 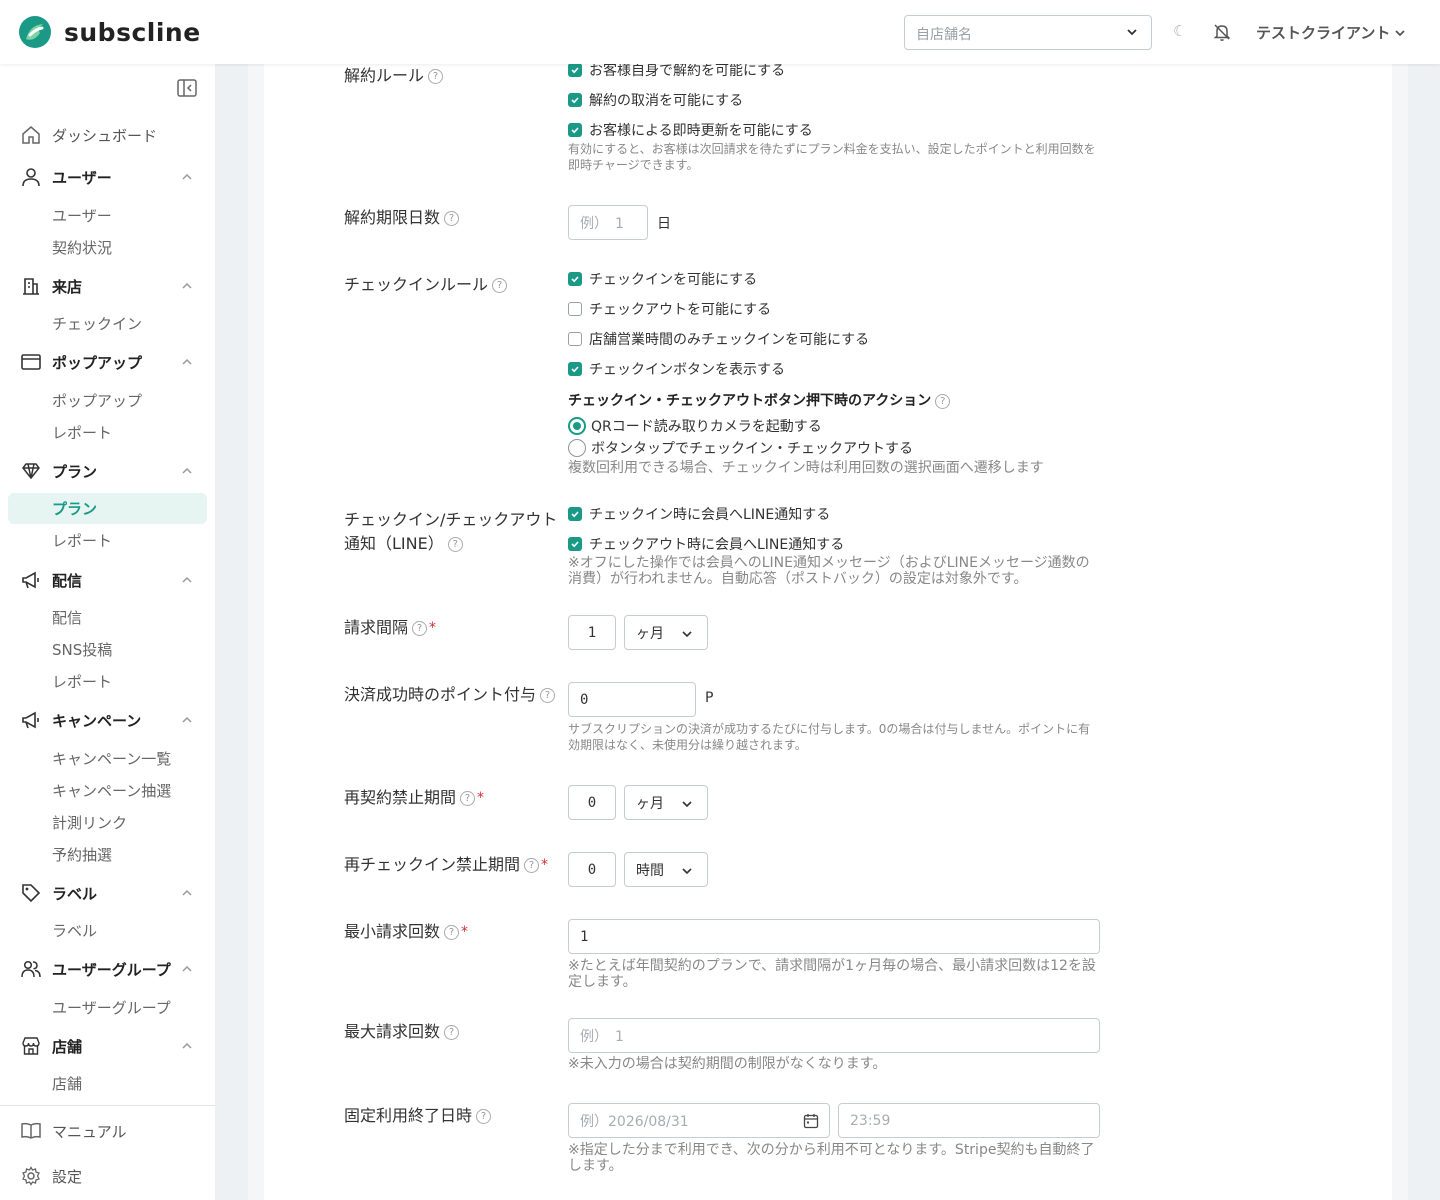 What do you see at coordinates (690, 130) in the screenshot?
I see `checkbox-instant-renew: お客様による即時更新を可能にする` at bounding box center [690, 130].